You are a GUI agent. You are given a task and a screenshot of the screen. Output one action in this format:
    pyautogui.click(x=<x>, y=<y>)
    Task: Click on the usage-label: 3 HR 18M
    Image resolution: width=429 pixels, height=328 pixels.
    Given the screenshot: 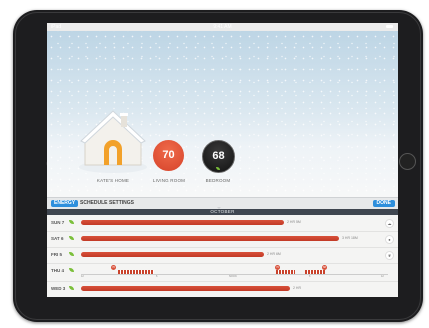 What is the action you would take?
    pyautogui.click(x=350, y=238)
    